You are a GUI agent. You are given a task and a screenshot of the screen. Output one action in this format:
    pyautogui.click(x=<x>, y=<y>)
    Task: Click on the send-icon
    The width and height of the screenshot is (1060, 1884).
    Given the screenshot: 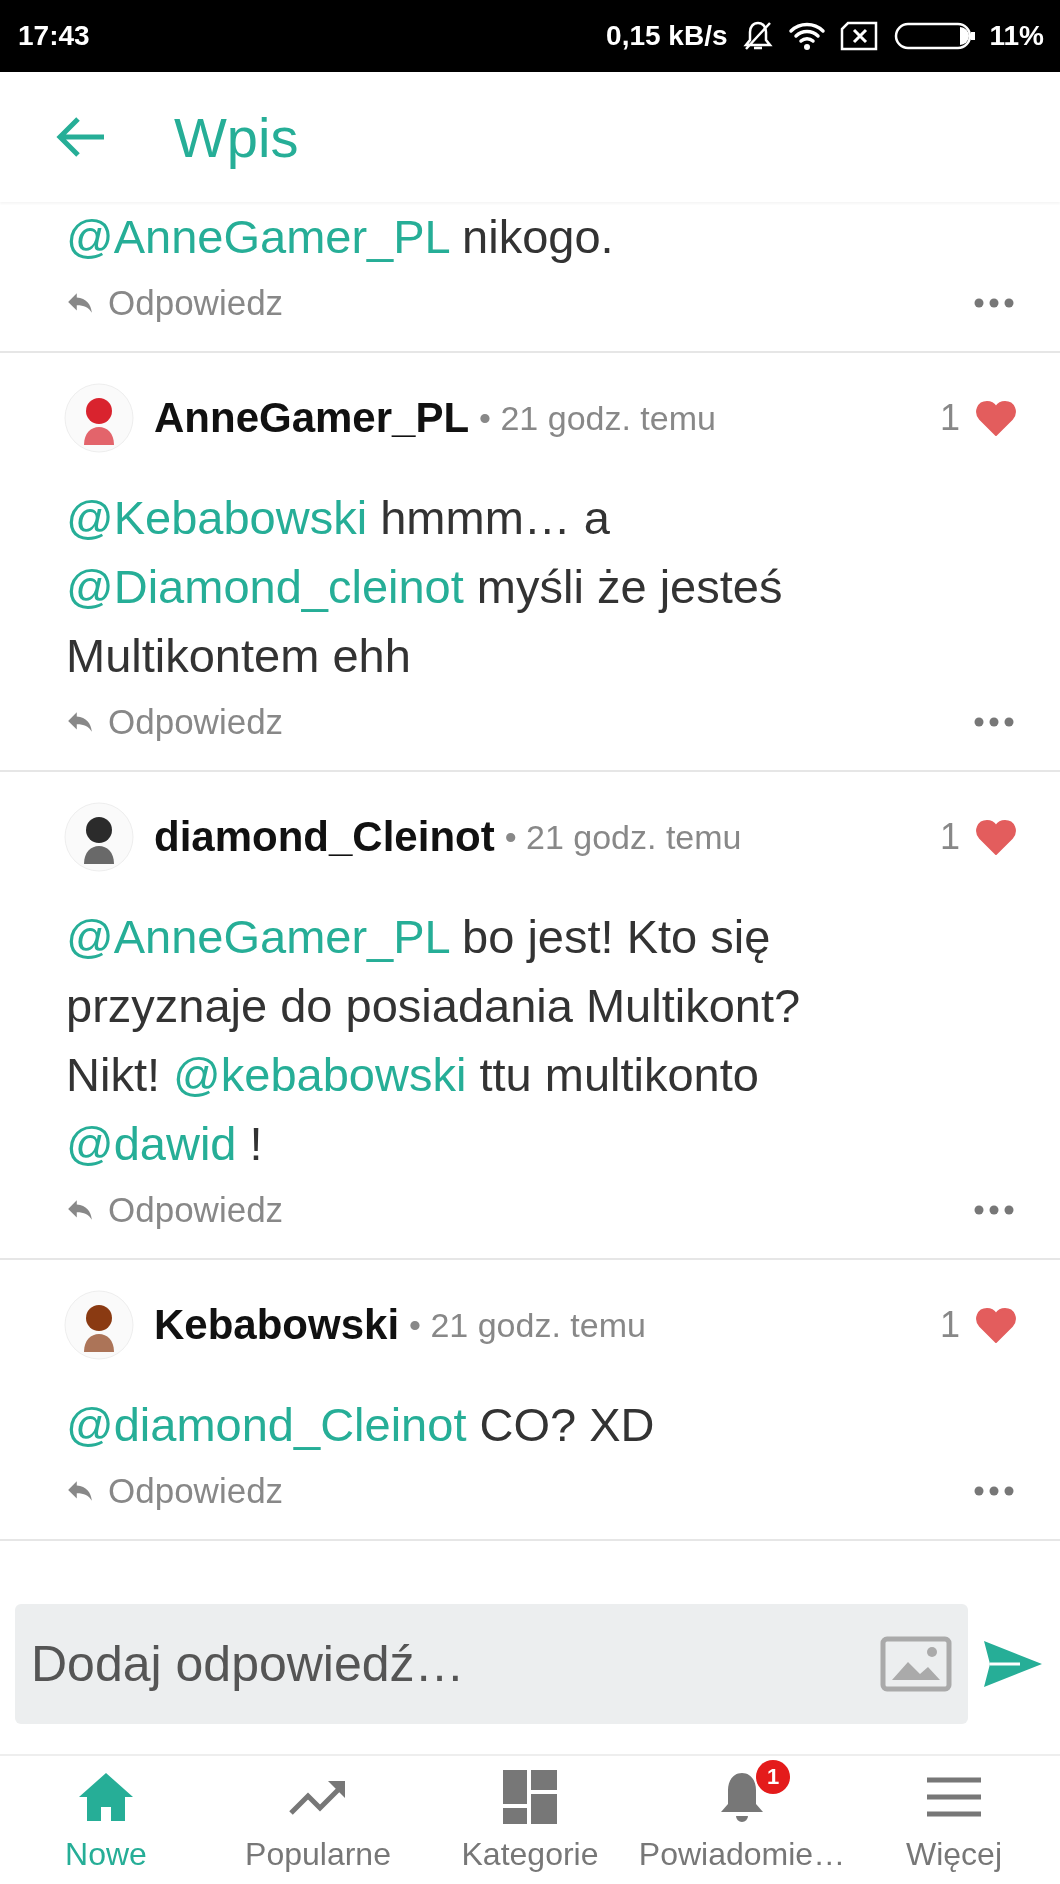 What is the action you would take?
    pyautogui.click(x=1013, y=1664)
    